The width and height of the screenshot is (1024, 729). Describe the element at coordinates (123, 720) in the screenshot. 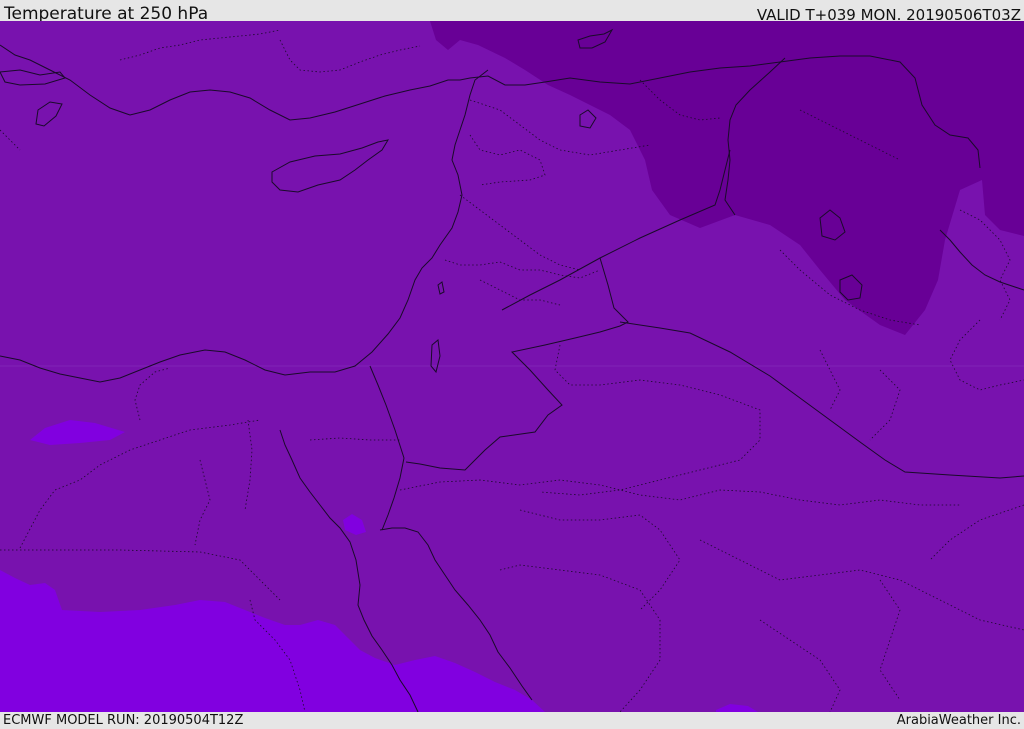

I see `model-run-label: ECMWF MODEL RUN: 20190504T12Z` at that location.